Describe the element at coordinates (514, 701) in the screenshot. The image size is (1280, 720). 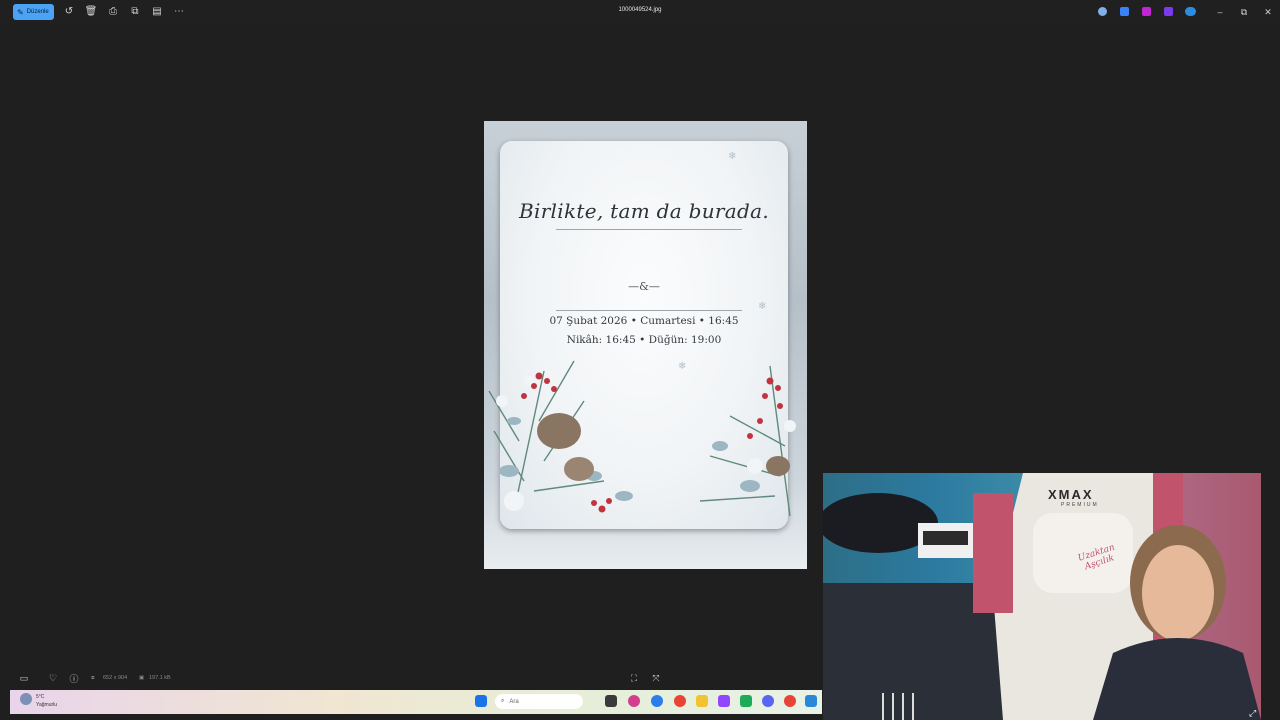
I see `search-placeholder: Ara` at that location.